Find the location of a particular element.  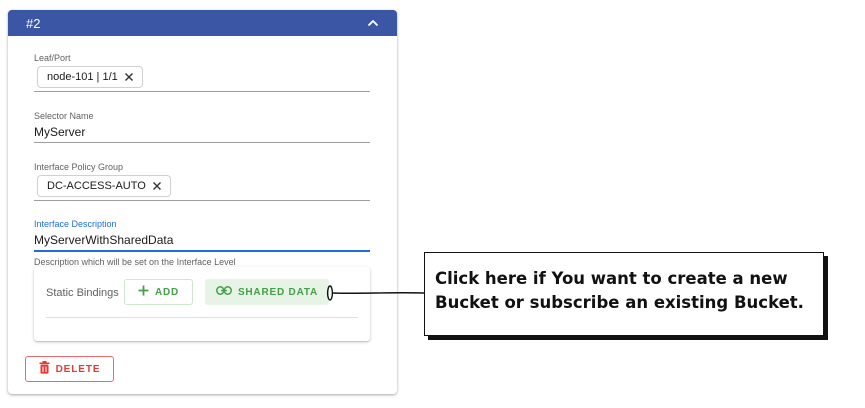

interface-description-input: MyServerWithSharedData is located at coordinates (103, 240).